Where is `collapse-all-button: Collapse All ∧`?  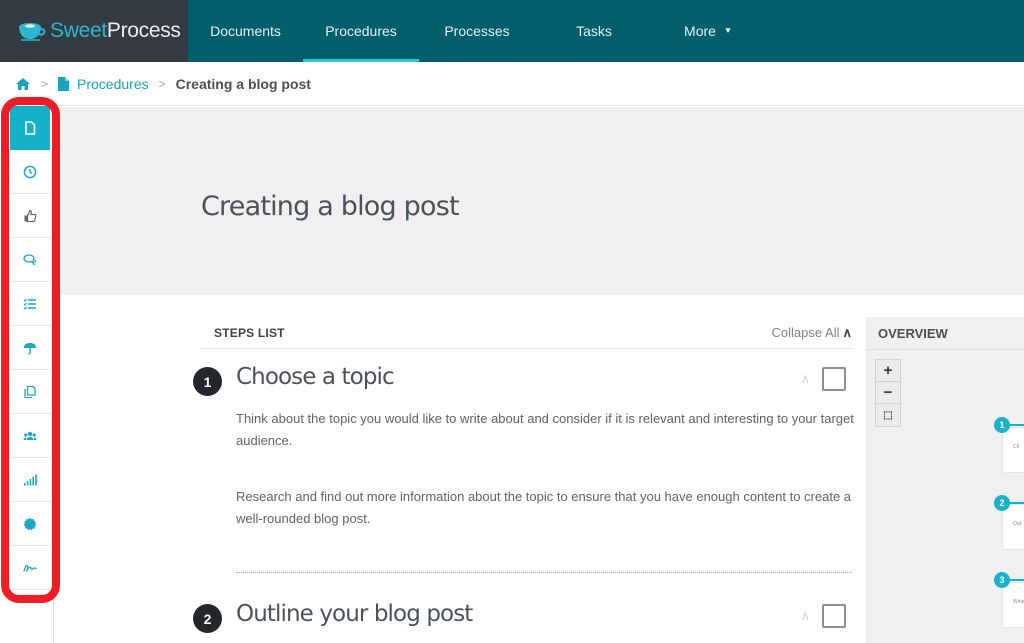
collapse-all-button: Collapse All ∧ is located at coordinates (812, 333).